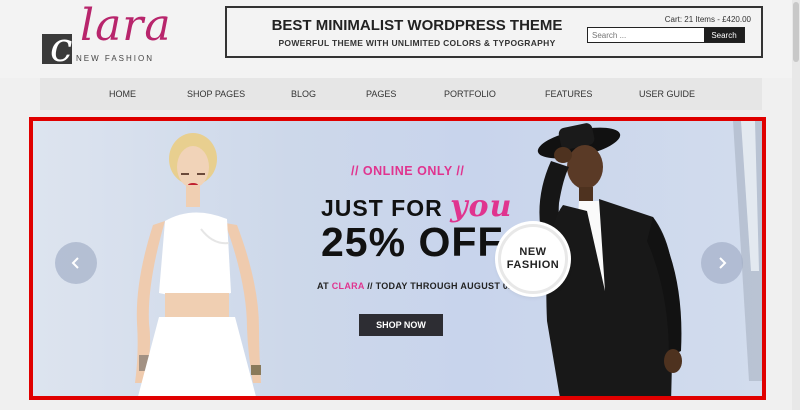 The height and width of the screenshot is (410, 800). Describe the element at coordinates (646, 35) in the screenshot. I see `search-input` at that location.